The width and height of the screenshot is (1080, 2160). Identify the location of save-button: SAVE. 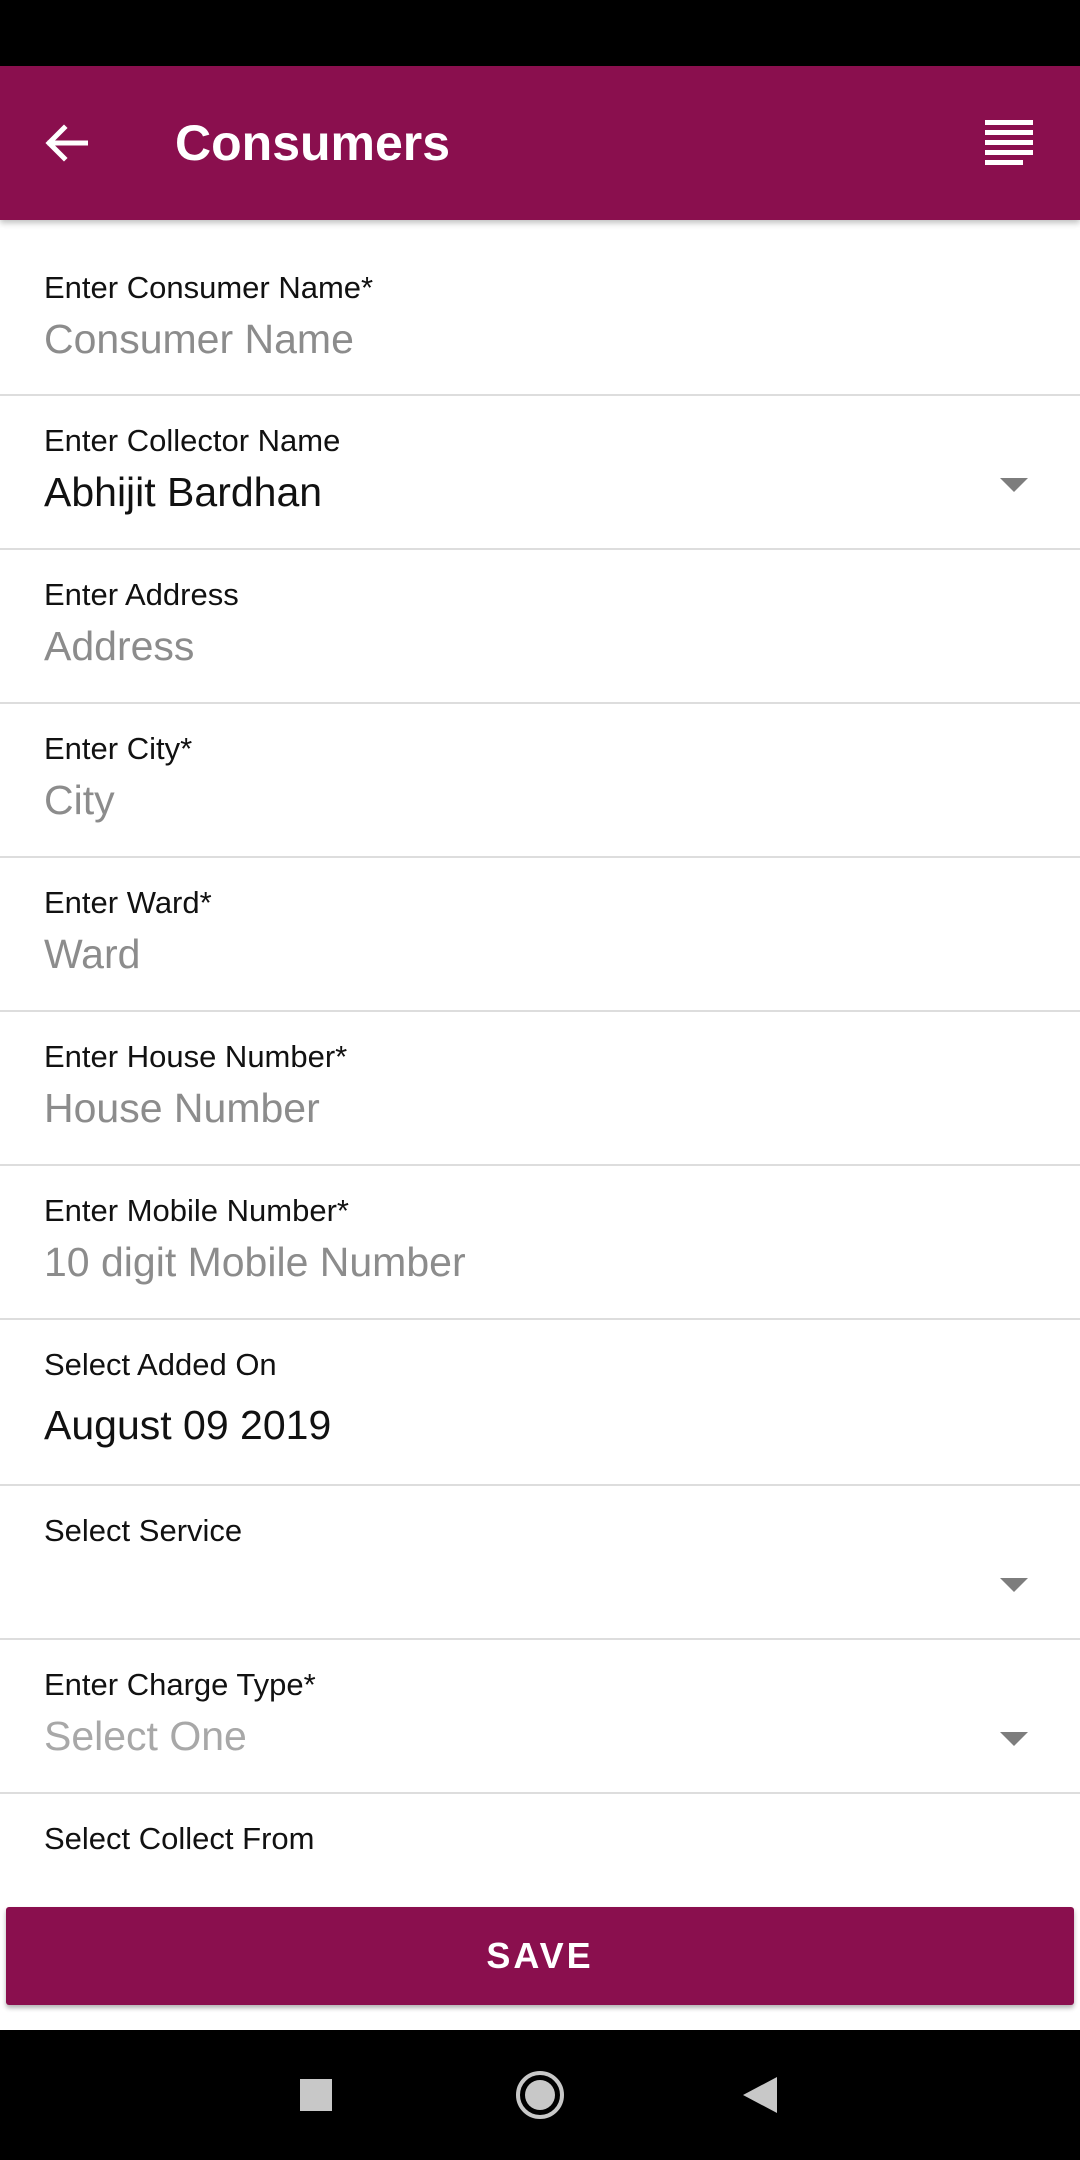
(540, 1956).